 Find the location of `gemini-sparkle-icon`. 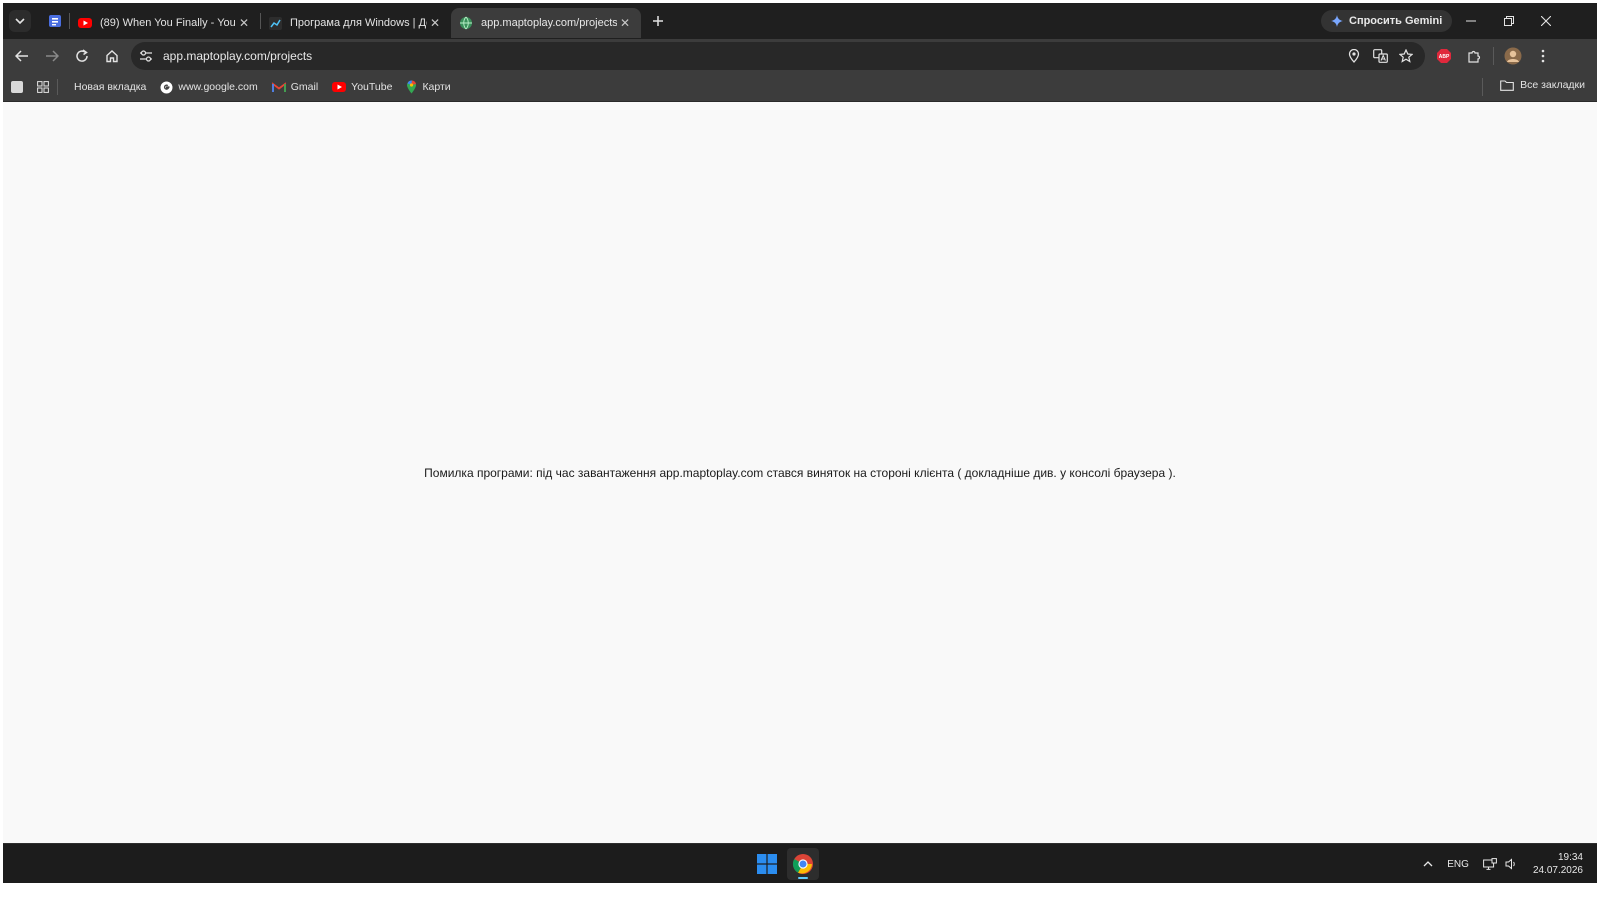

gemini-sparkle-icon is located at coordinates (1337, 21).